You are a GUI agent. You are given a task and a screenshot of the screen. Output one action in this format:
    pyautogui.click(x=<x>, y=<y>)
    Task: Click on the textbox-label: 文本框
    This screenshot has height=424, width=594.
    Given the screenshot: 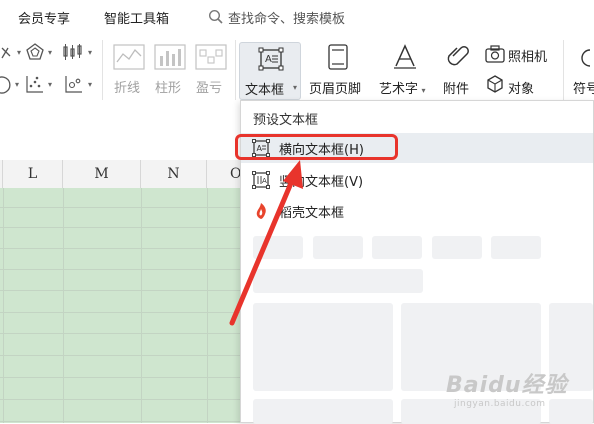 What is the action you would take?
    pyautogui.click(x=265, y=90)
    